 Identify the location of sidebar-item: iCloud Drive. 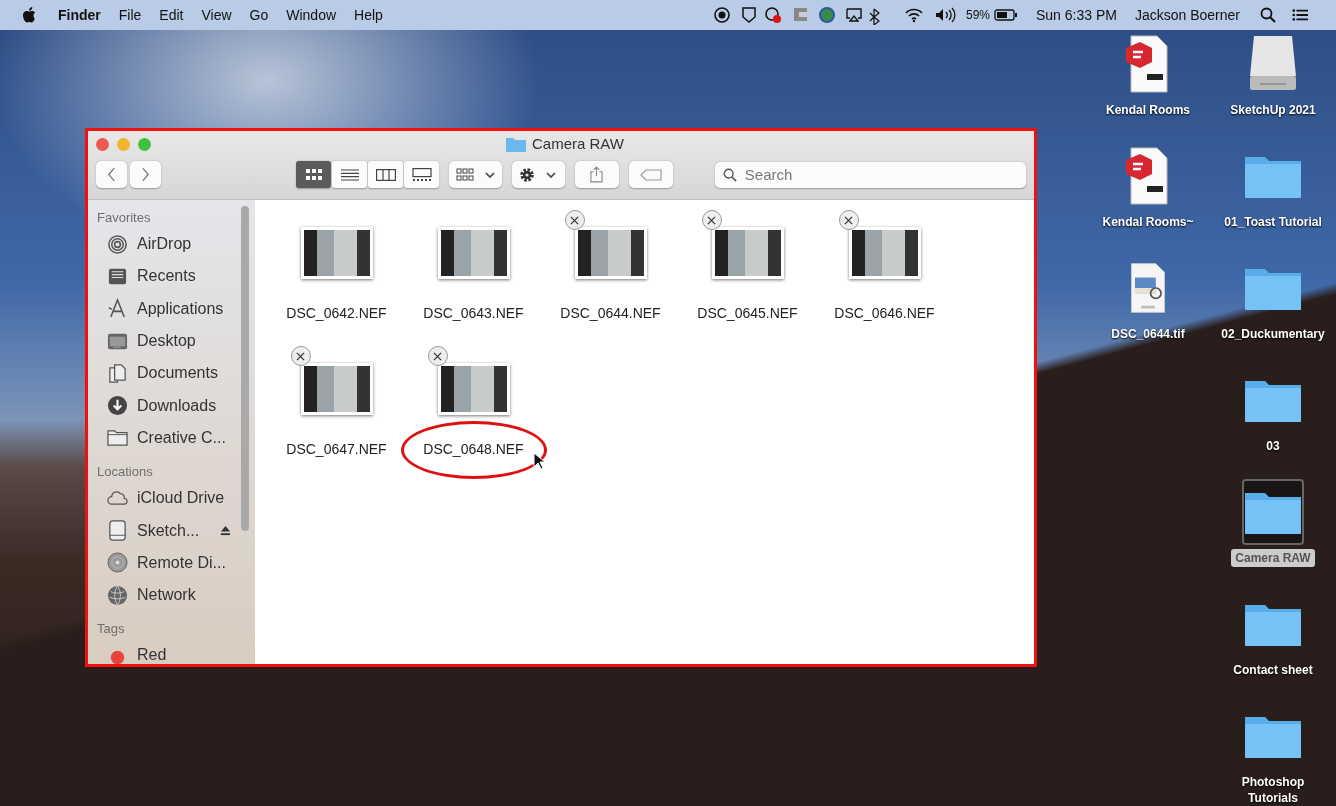
(176, 498).